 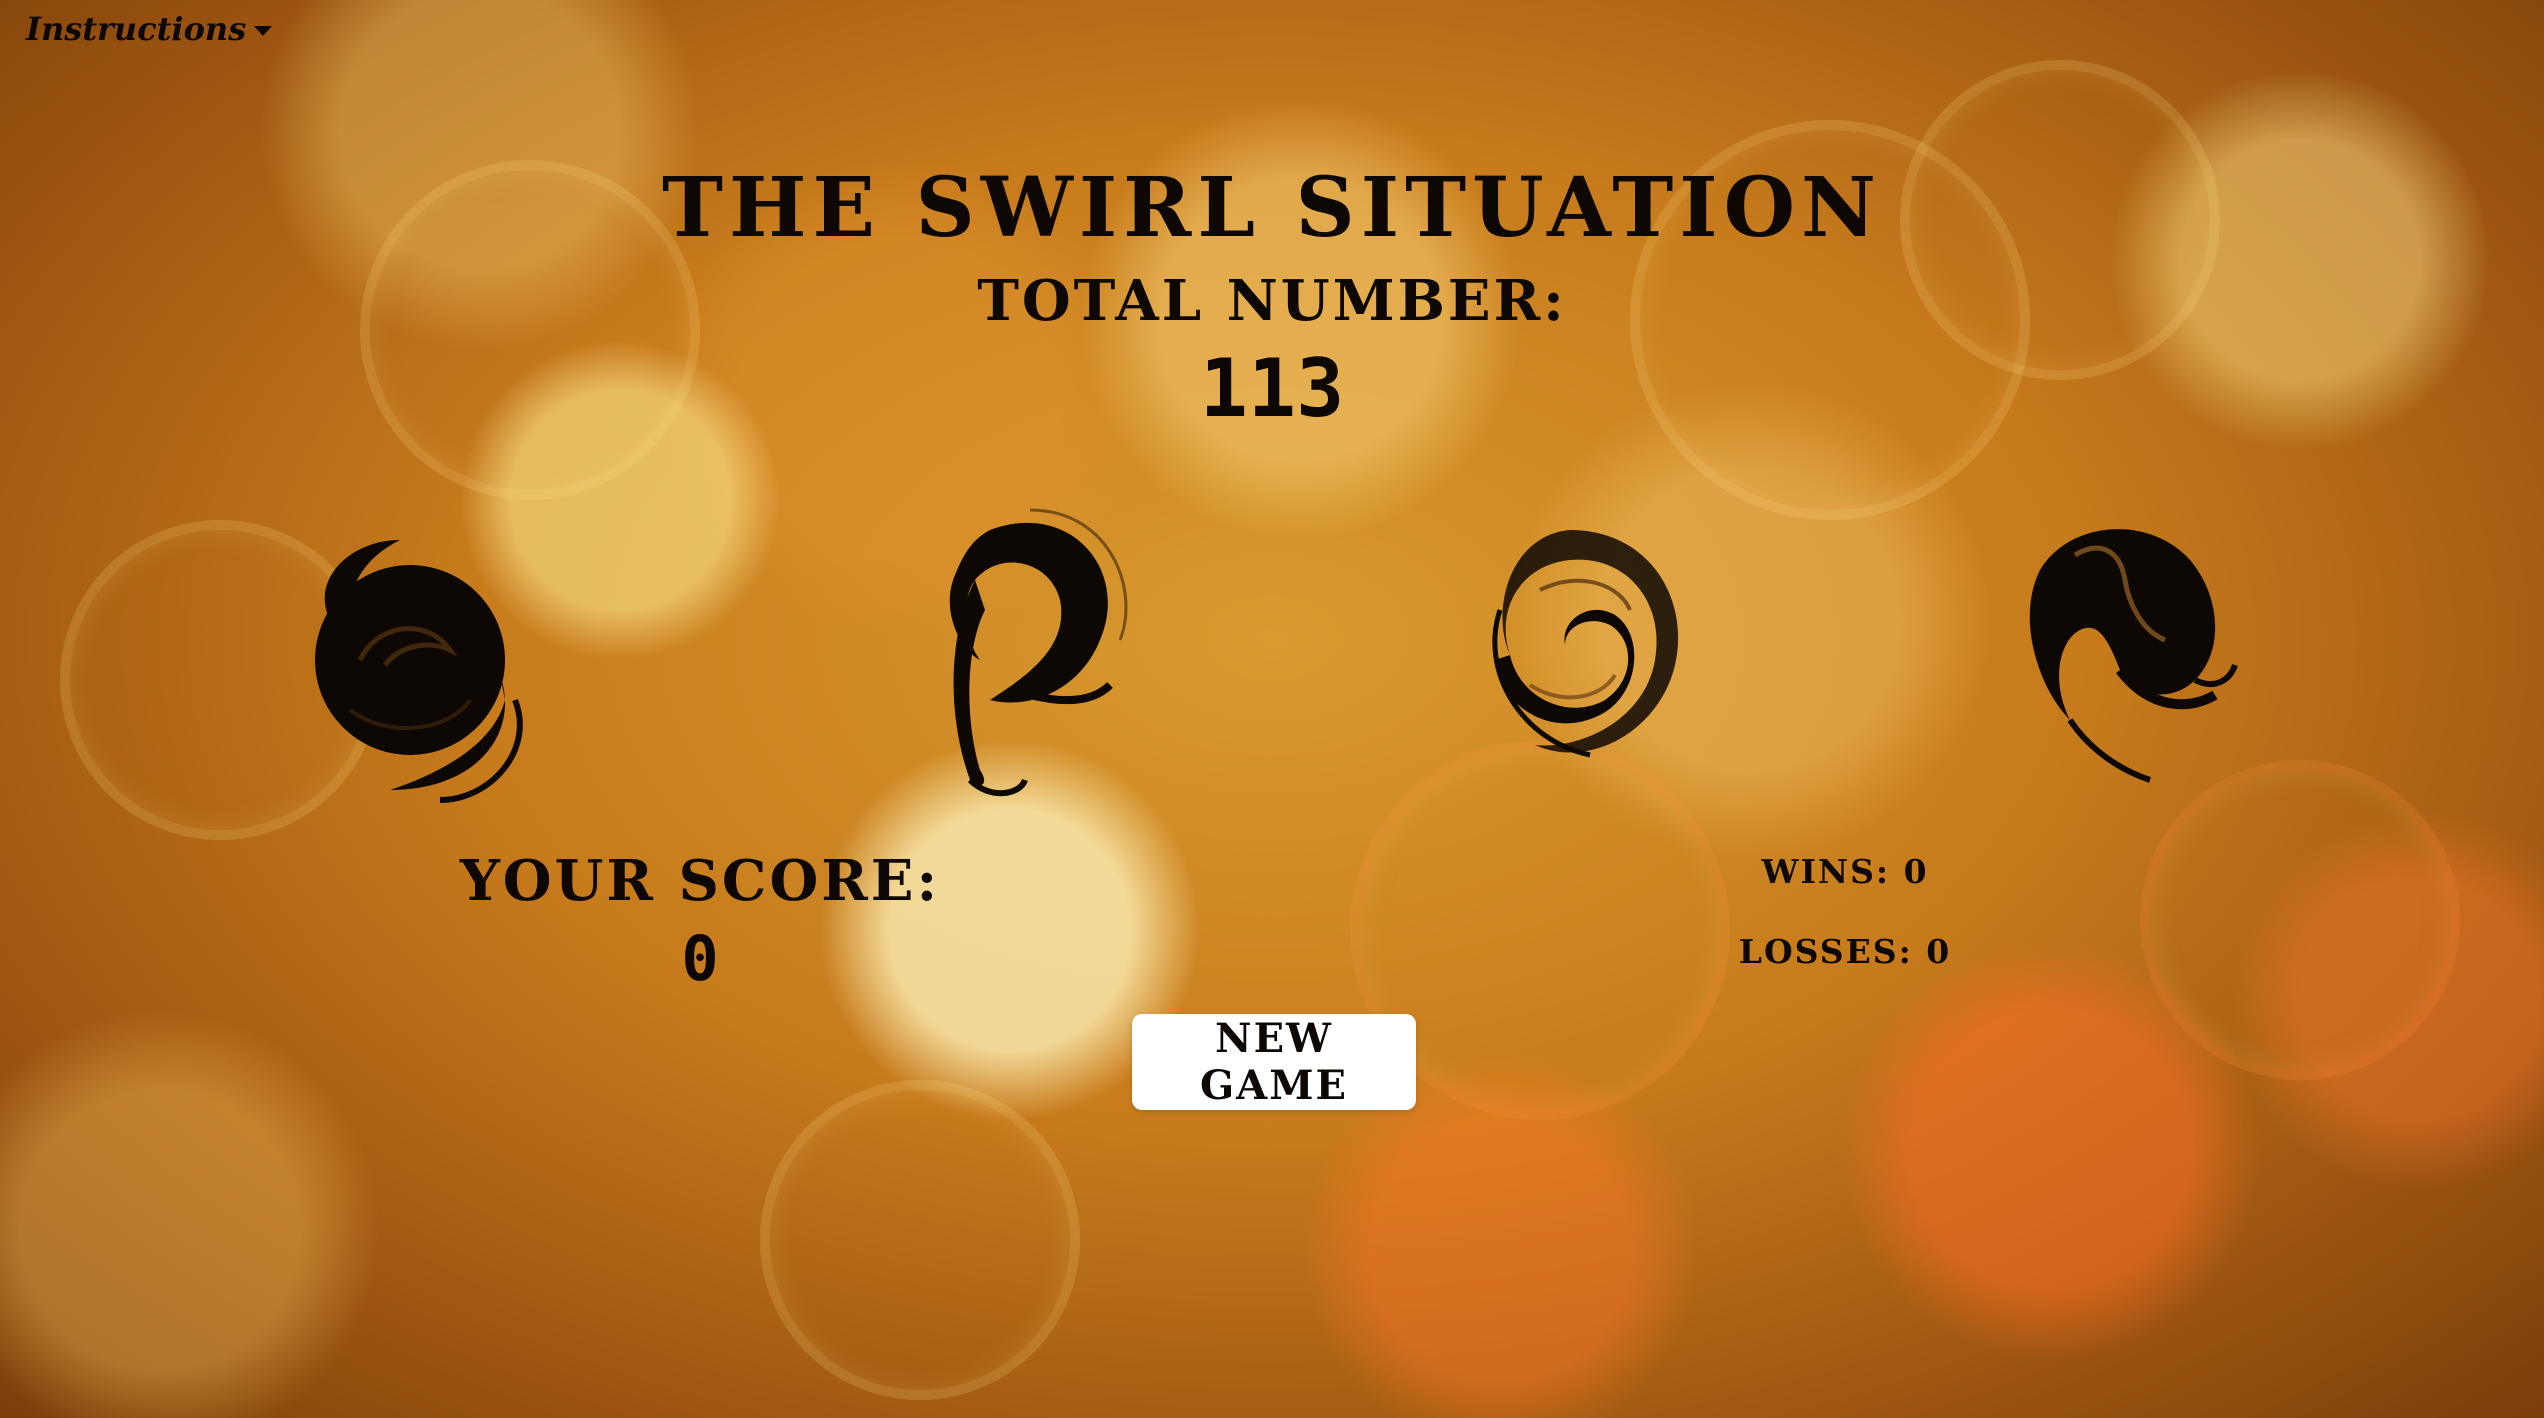 What do you see at coordinates (1272, 208) in the screenshot?
I see `game-title: The Swirl Situation` at bounding box center [1272, 208].